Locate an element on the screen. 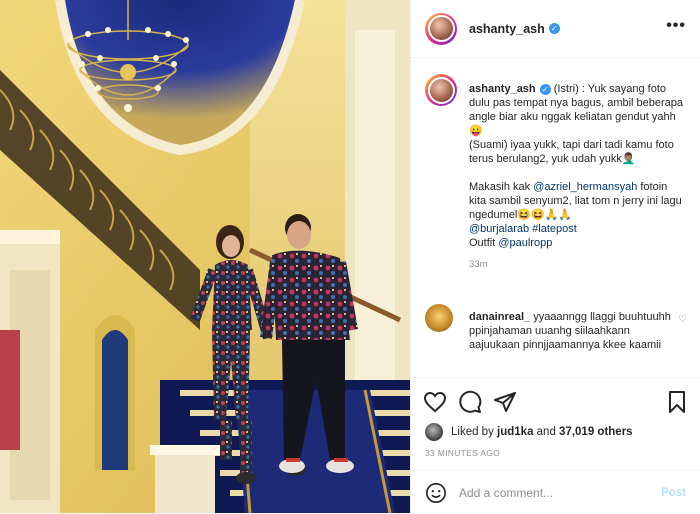 The width and height of the screenshot is (700, 514). add-comment-bar: Post is located at coordinates (555, 492).